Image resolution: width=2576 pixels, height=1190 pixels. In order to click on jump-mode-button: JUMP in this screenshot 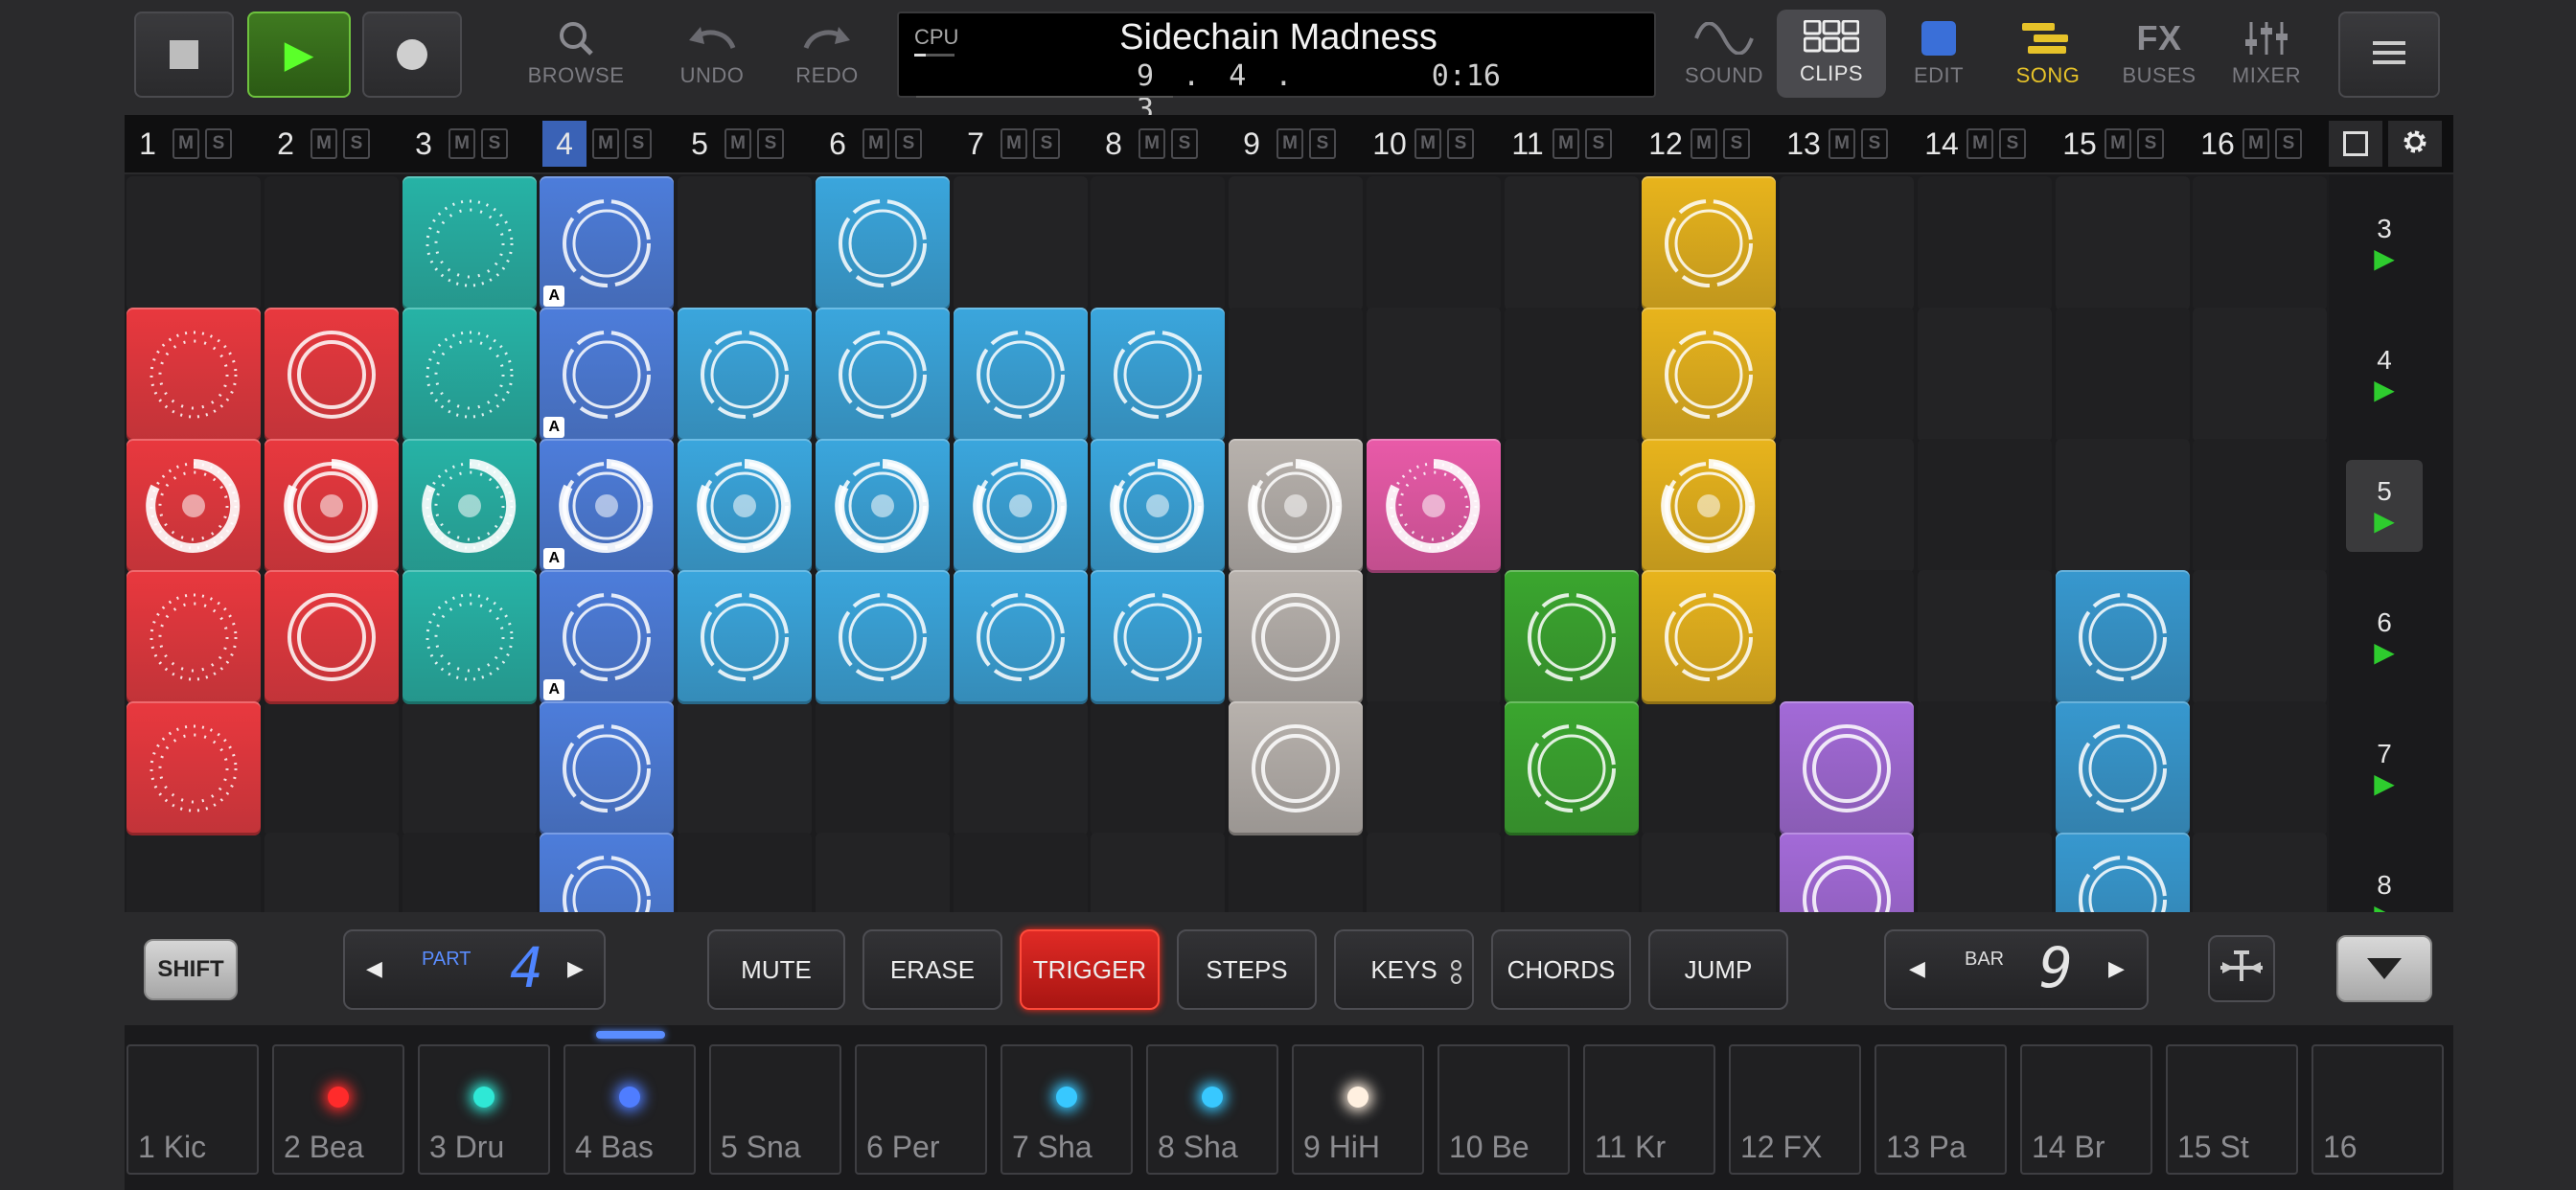, I will do `click(1718, 969)`.